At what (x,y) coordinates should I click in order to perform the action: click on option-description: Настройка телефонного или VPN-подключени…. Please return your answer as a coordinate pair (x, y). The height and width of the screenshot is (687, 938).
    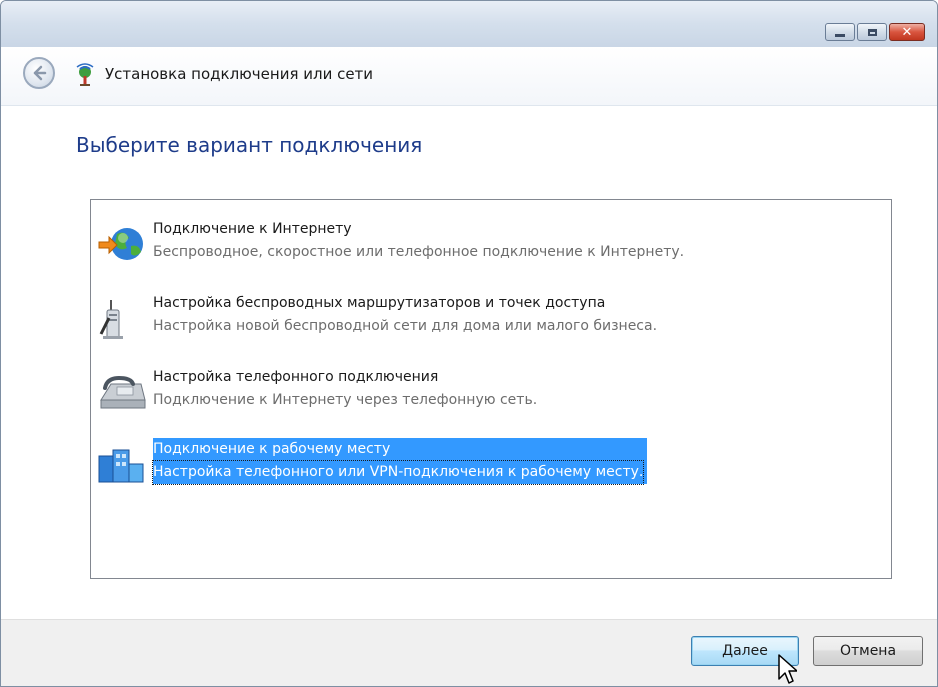
    Looking at the image, I should click on (398, 472).